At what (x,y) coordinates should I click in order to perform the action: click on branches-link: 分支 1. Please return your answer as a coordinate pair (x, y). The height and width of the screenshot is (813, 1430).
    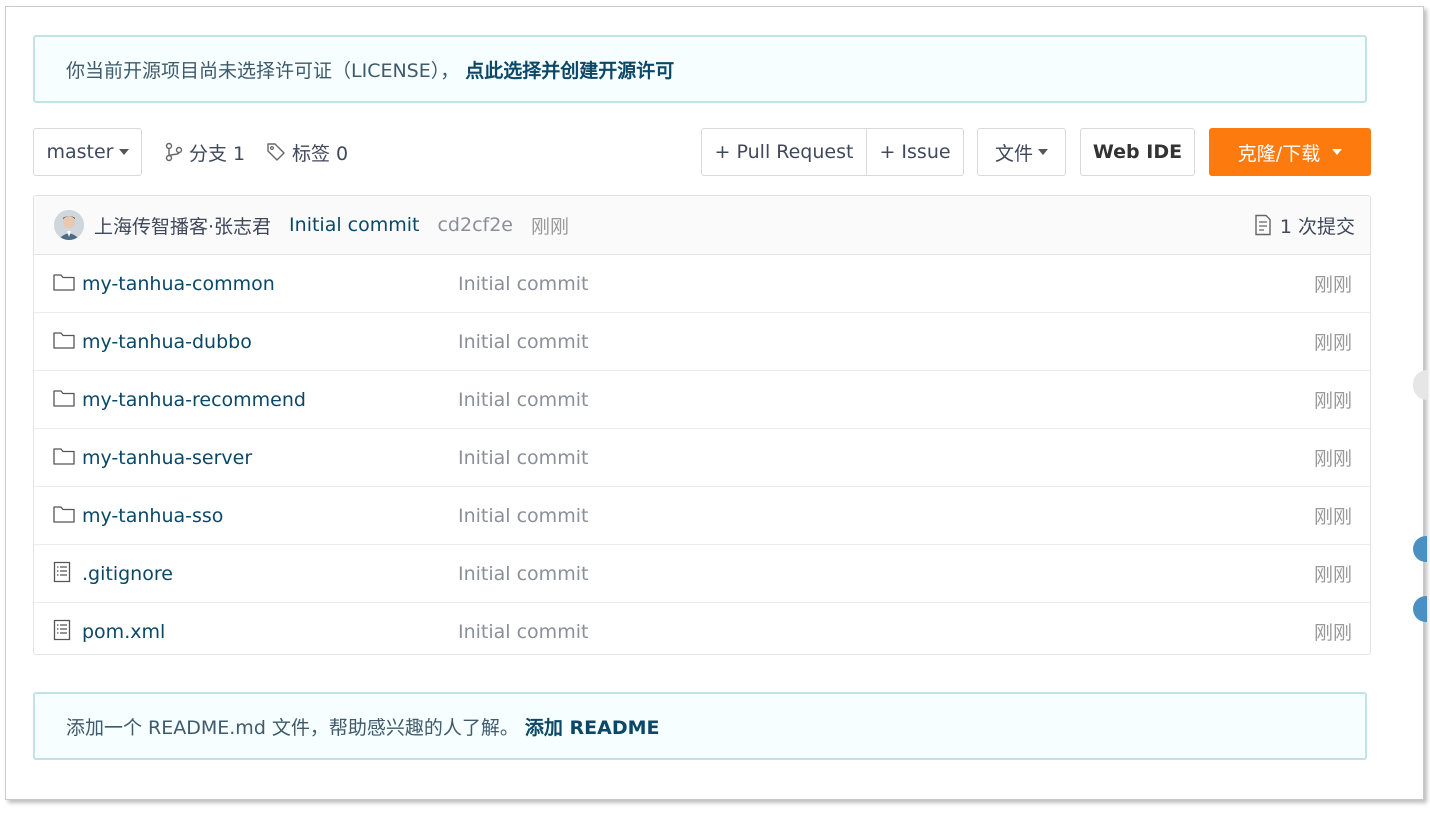
    Looking at the image, I should click on (205, 152).